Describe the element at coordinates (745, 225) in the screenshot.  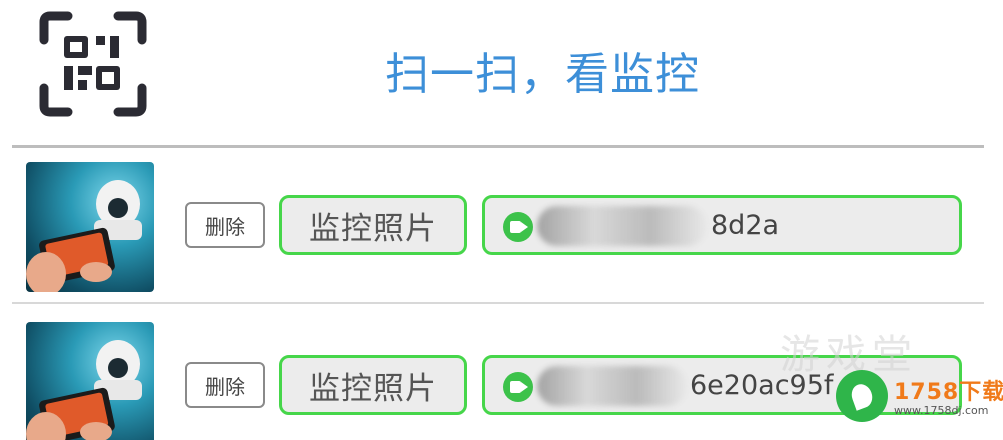
I see `device-id: 8d2a` at that location.